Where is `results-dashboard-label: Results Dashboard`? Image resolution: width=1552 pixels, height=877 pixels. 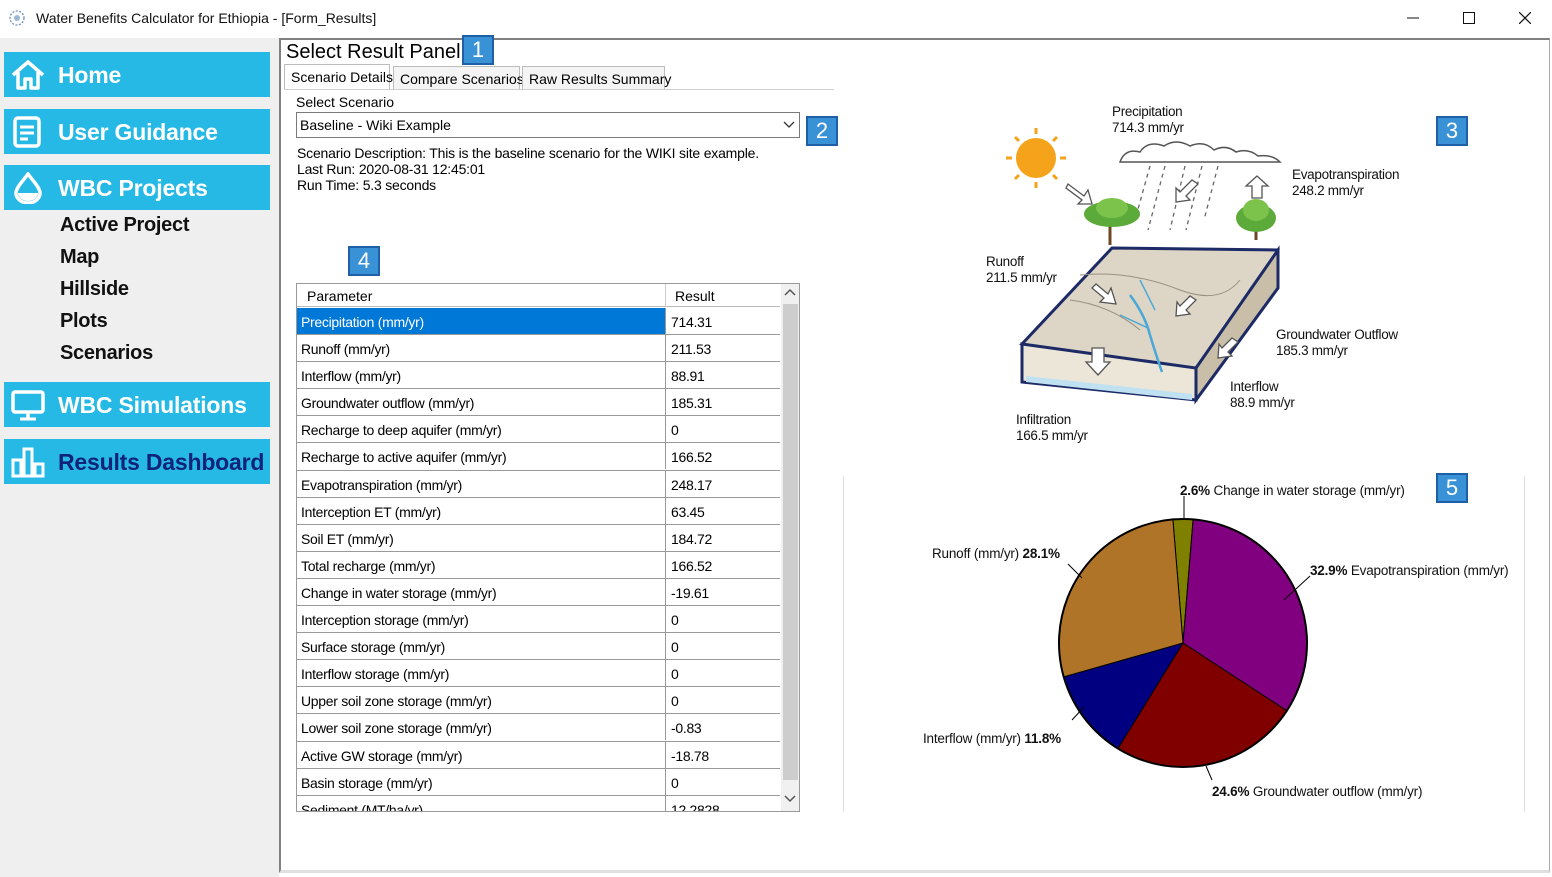 results-dashboard-label: Results Dashboard is located at coordinates (161, 462).